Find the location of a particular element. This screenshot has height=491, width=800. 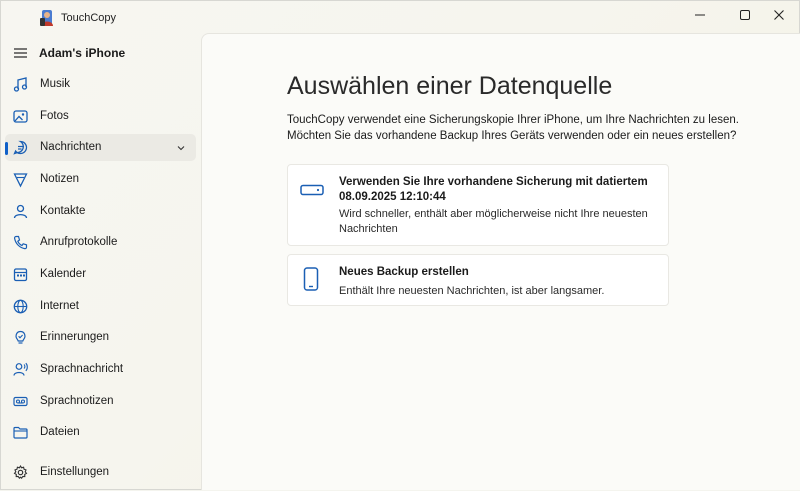

sidebar-item-label: Nachrichten is located at coordinates (71, 147).